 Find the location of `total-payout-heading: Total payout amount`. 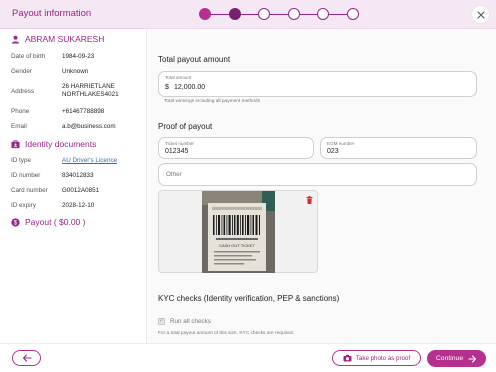

total-payout-heading: Total payout amount is located at coordinates (194, 59).